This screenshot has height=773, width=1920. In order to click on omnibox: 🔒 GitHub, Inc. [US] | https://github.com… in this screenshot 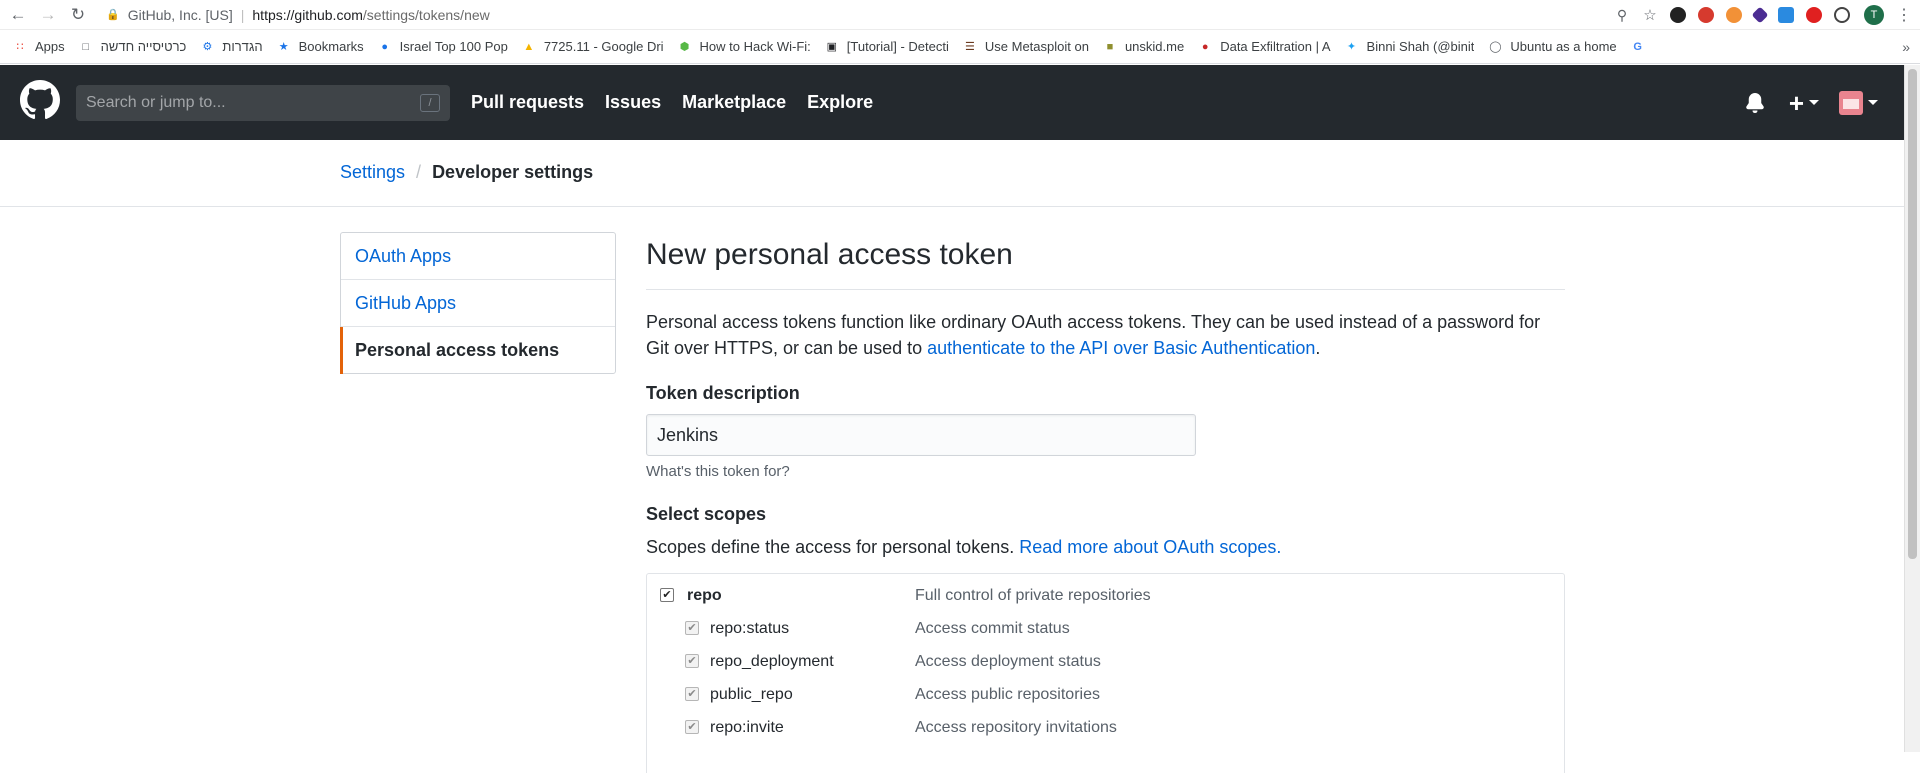, I will do `click(298, 15)`.